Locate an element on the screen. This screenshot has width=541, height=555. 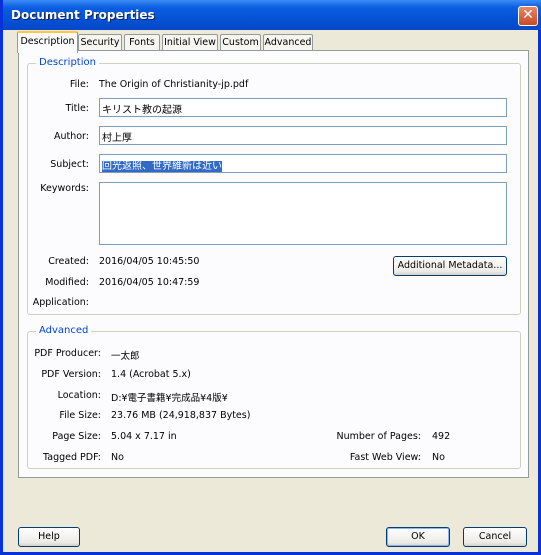
fast-web-view-value: No is located at coordinates (438, 457).